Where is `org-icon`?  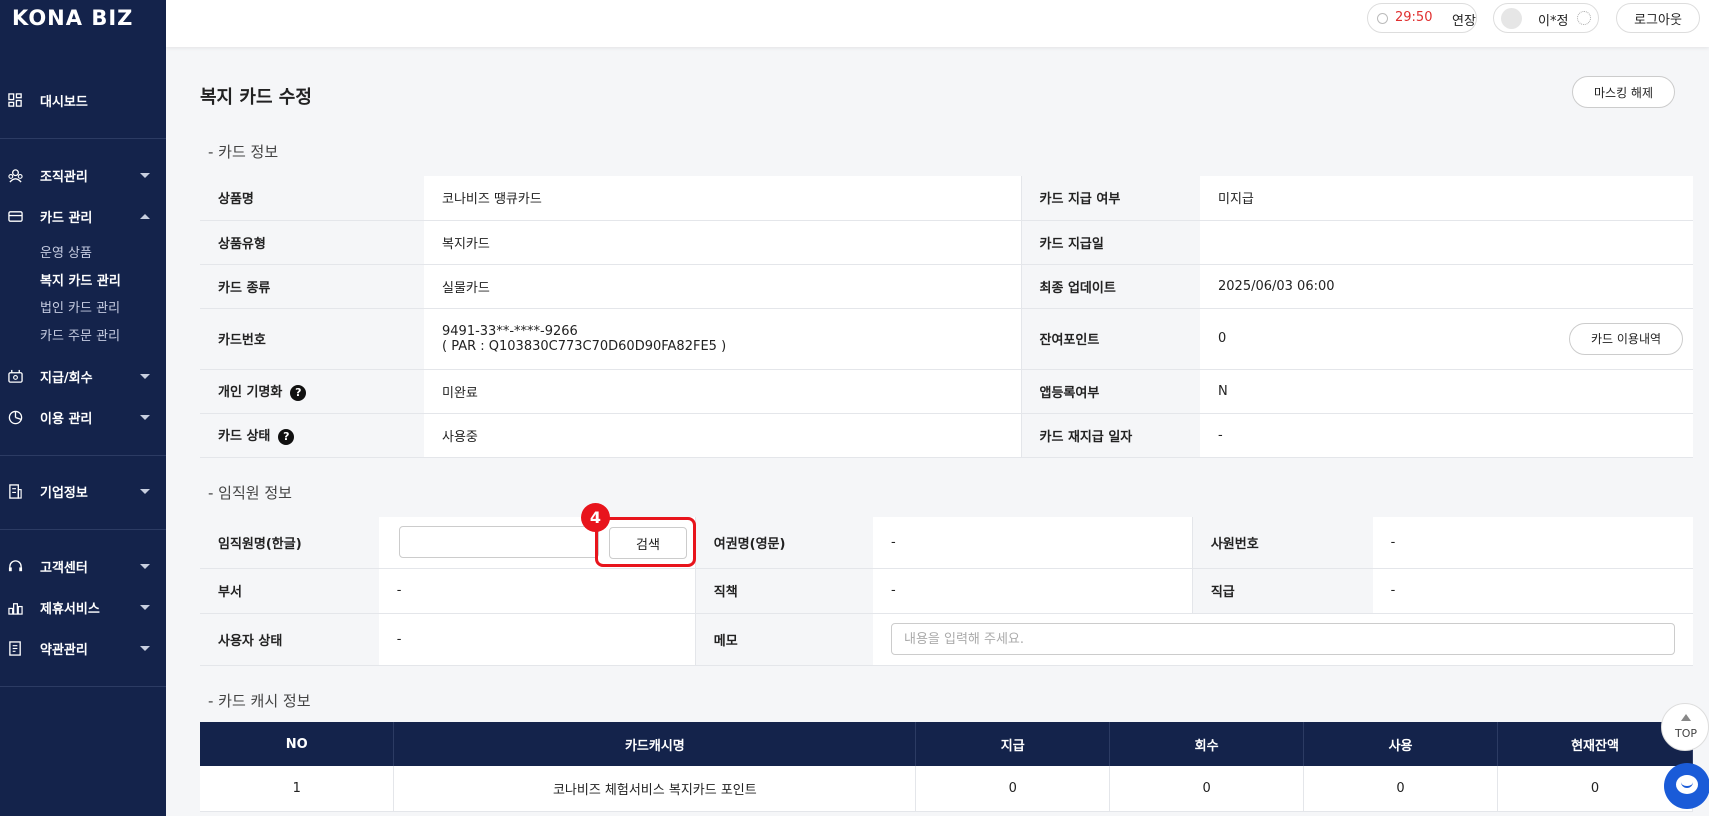 org-icon is located at coordinates (15, 176).